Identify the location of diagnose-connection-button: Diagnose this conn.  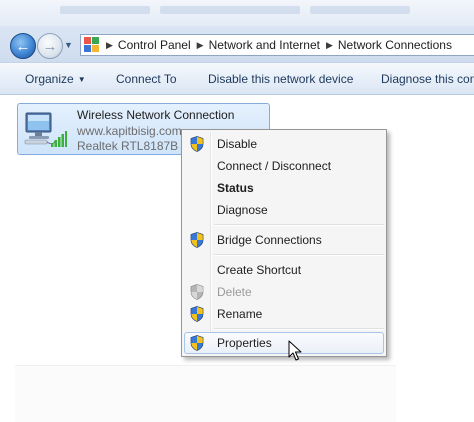
(427, 79).